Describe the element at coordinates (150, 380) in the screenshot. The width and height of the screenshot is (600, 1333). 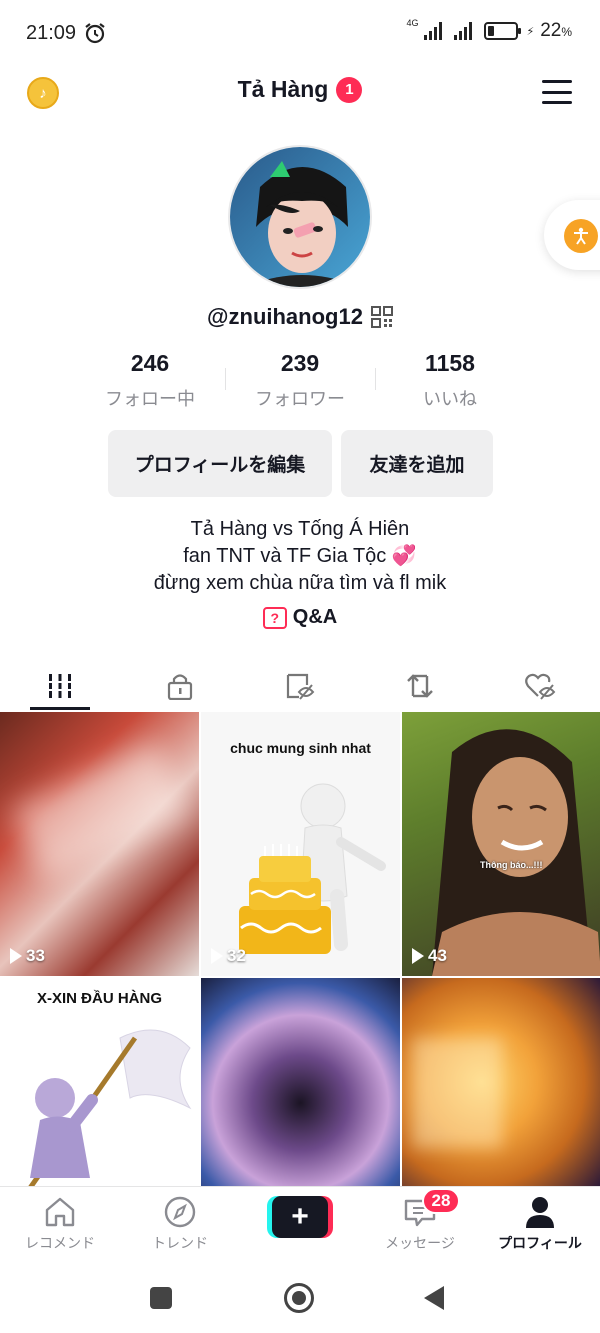
I see `stat-following: 246 フォロー中` at that location.